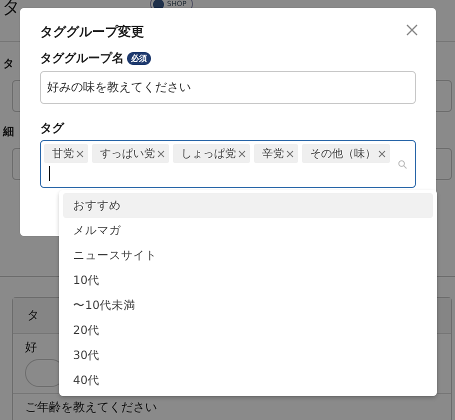  What do you see at coordinates (91, 407) in the screenshot?
I see `group-name: ご年齢を教えてください` at bounding box center [91, 407].